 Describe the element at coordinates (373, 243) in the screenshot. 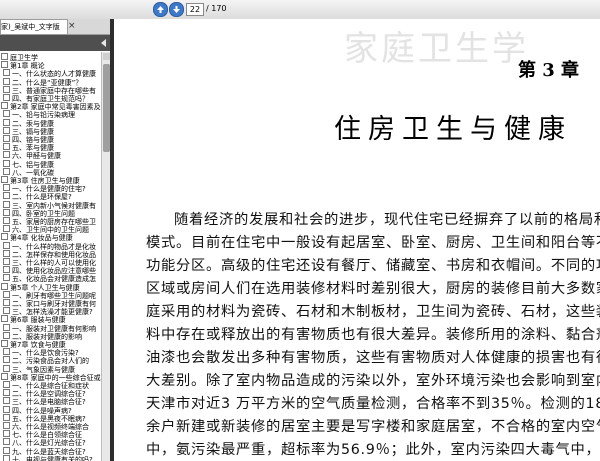

I see `paragraph-line: 模式。目前在住宅中一般设有起居室、卧室、厨房、卫生间和阳台等不同` at that location.